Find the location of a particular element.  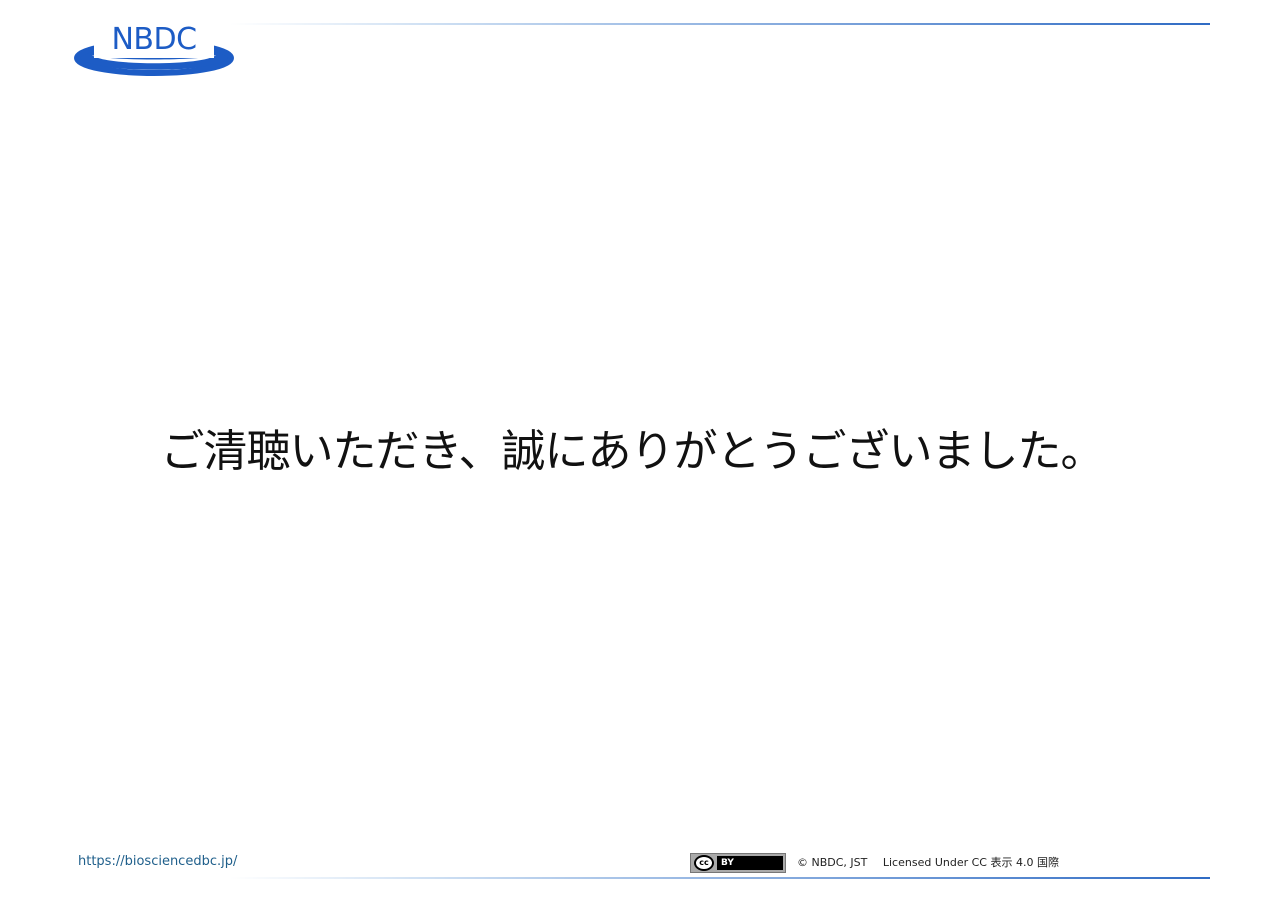

by-box: BY is located at coordinates (750, 863).